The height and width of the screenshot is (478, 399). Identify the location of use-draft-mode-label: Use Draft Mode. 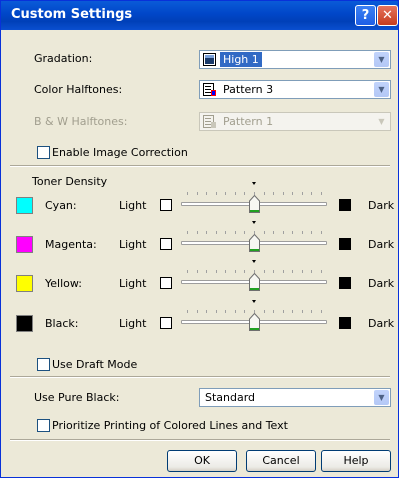
(94, 364).